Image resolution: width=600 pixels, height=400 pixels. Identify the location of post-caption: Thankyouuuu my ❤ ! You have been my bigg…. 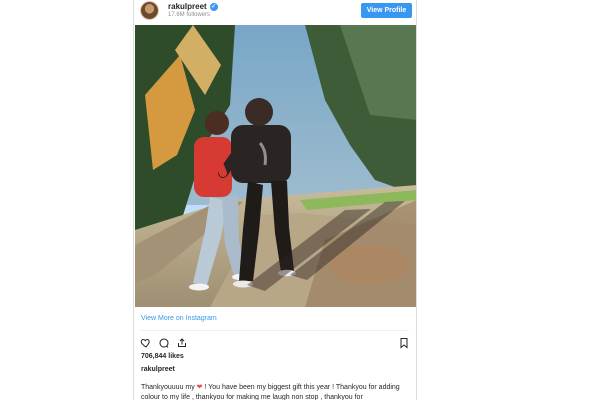
(275, 391).